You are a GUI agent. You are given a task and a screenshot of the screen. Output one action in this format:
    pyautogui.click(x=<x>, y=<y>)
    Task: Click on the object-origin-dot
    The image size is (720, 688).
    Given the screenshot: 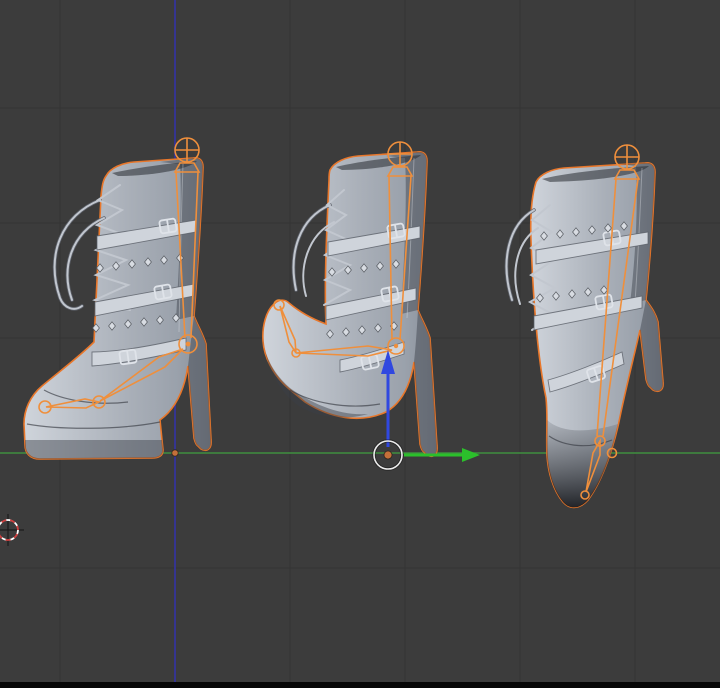 What is the action you would take?
    pyautogui.click(x=175, y=453)
    